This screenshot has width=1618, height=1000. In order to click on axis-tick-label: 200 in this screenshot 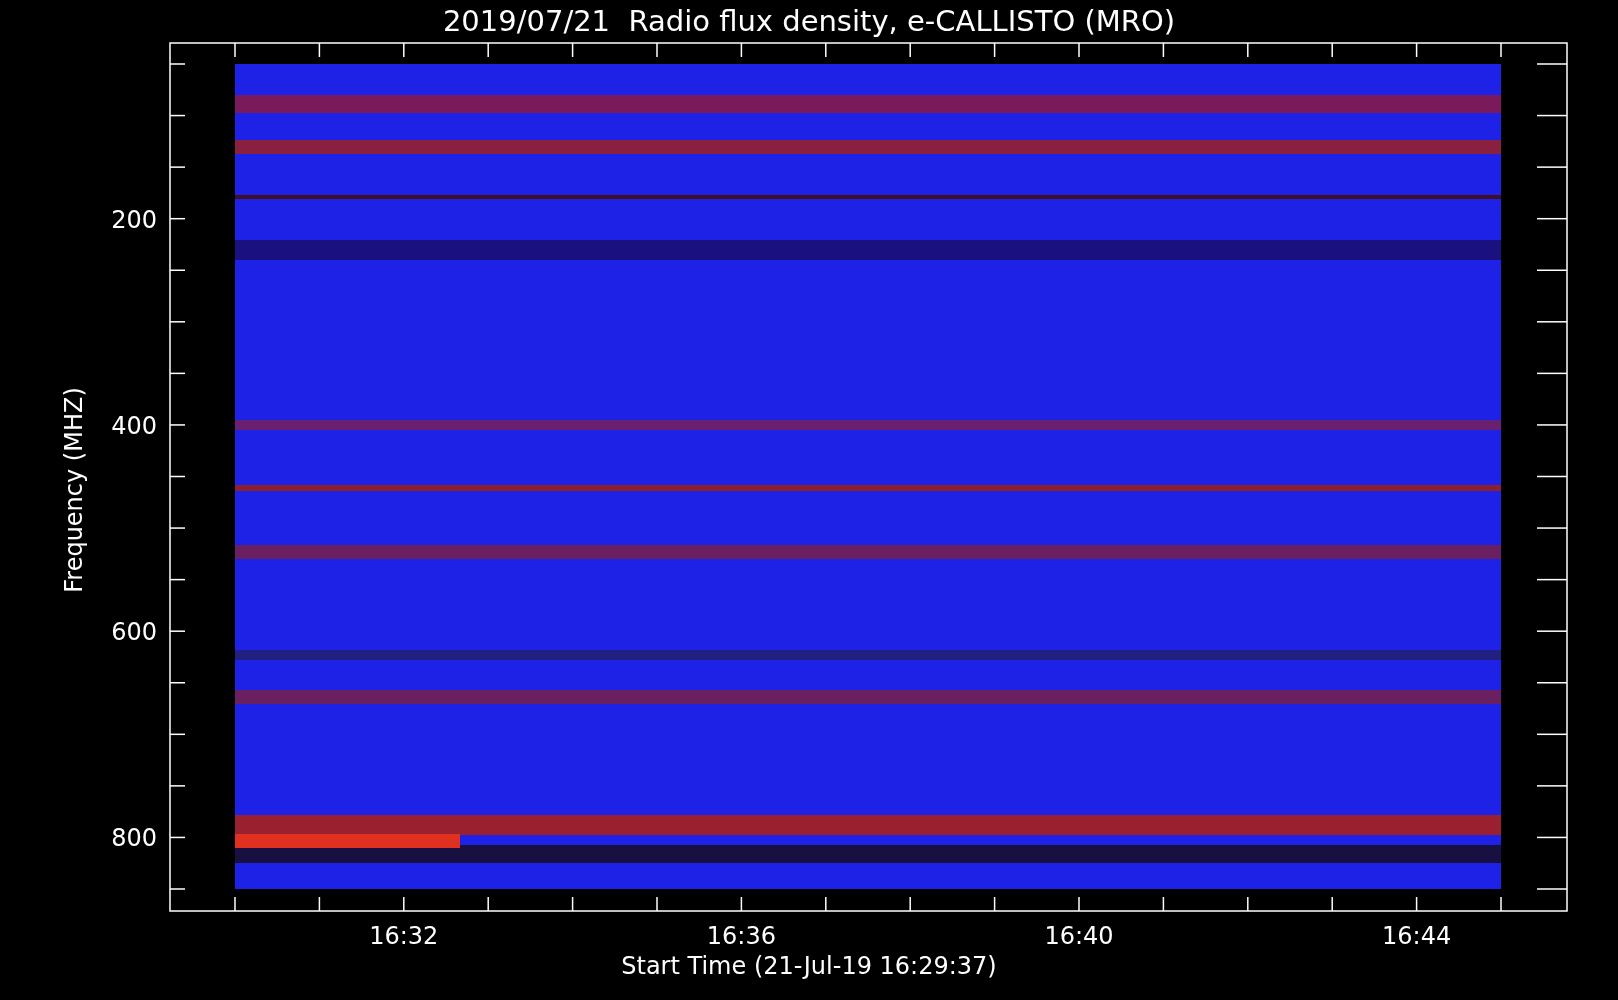, I will do `click(134, 219)`.